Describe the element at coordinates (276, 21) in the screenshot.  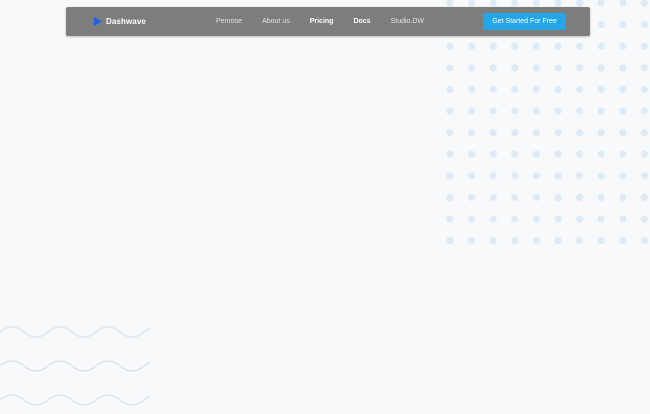
I see `nav-link-about-us: About us` at that location.